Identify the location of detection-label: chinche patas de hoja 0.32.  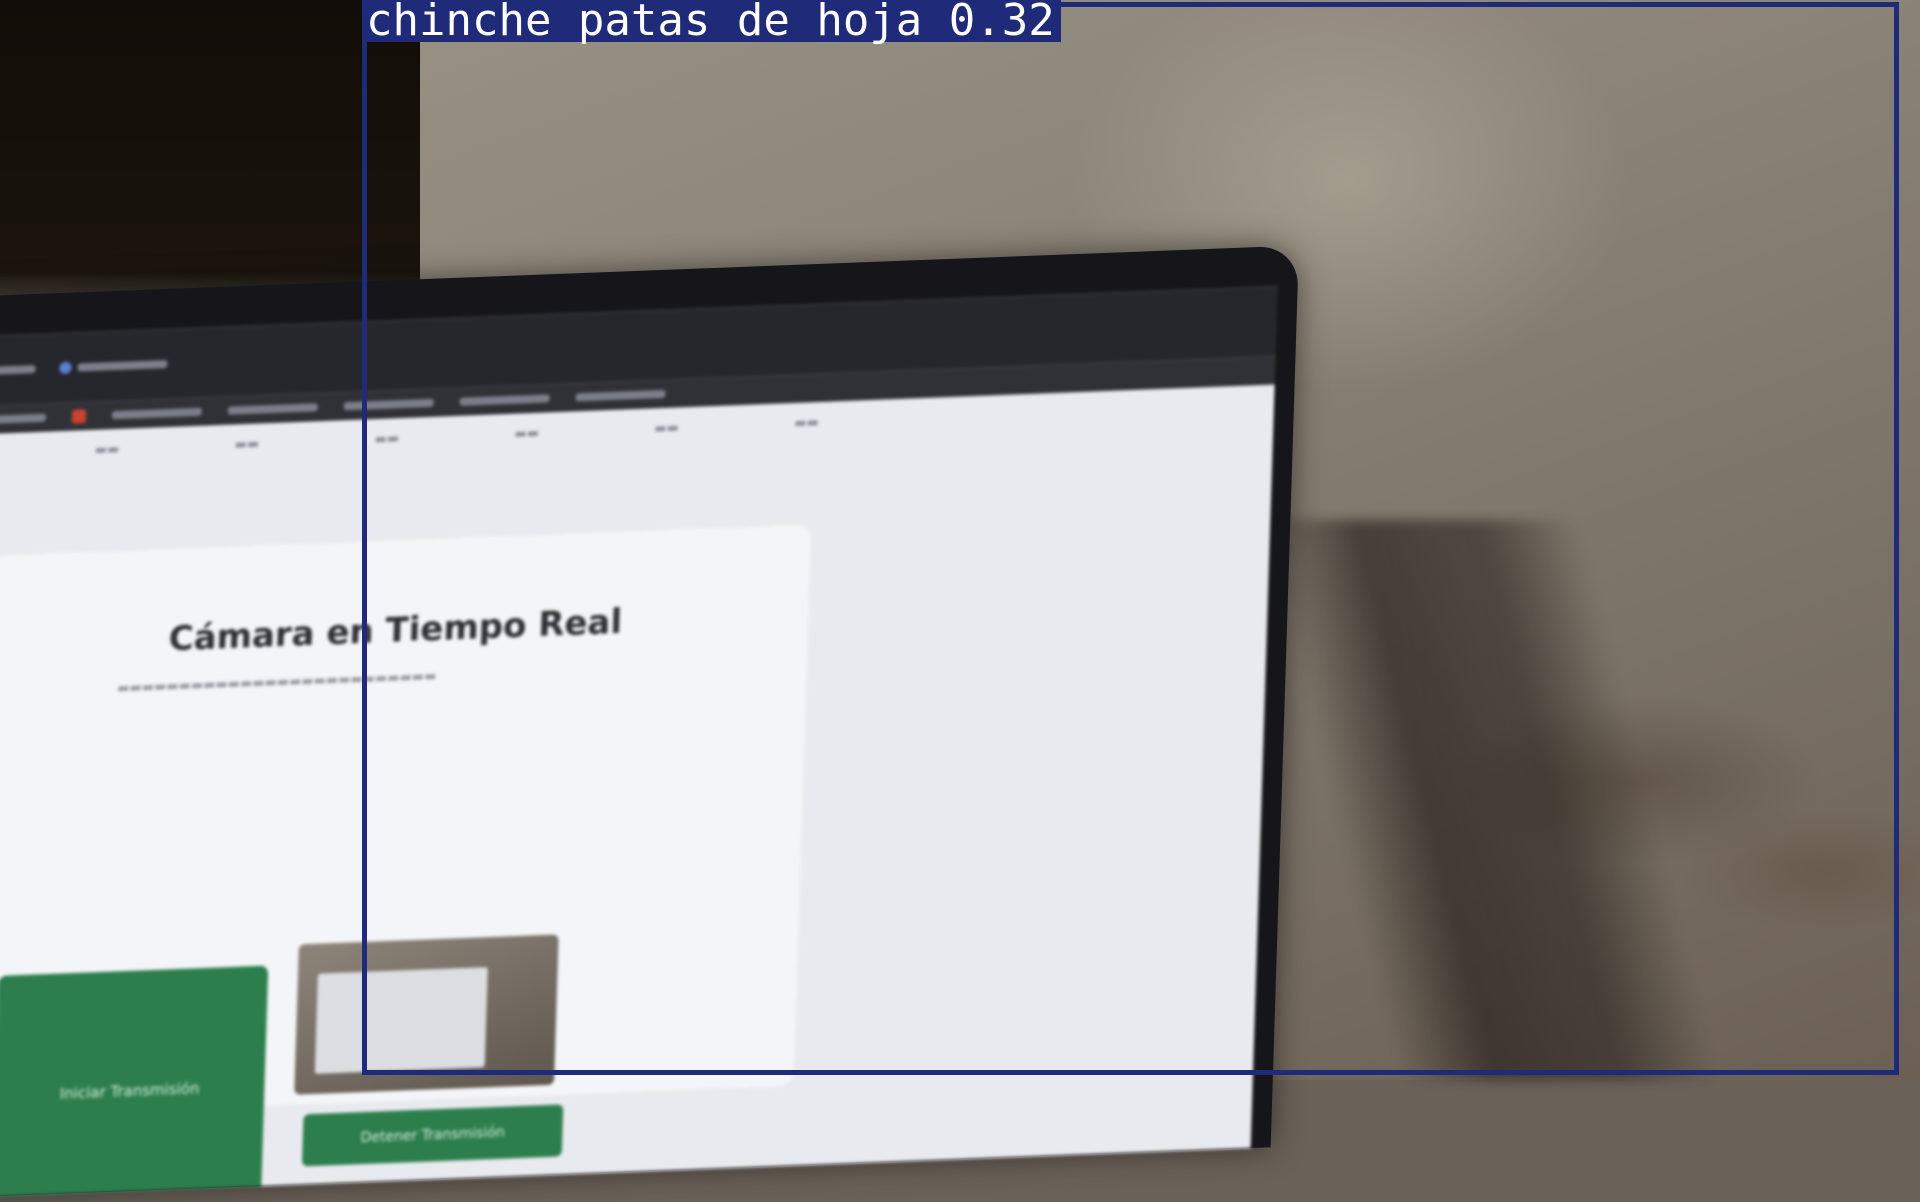
(711, 21).